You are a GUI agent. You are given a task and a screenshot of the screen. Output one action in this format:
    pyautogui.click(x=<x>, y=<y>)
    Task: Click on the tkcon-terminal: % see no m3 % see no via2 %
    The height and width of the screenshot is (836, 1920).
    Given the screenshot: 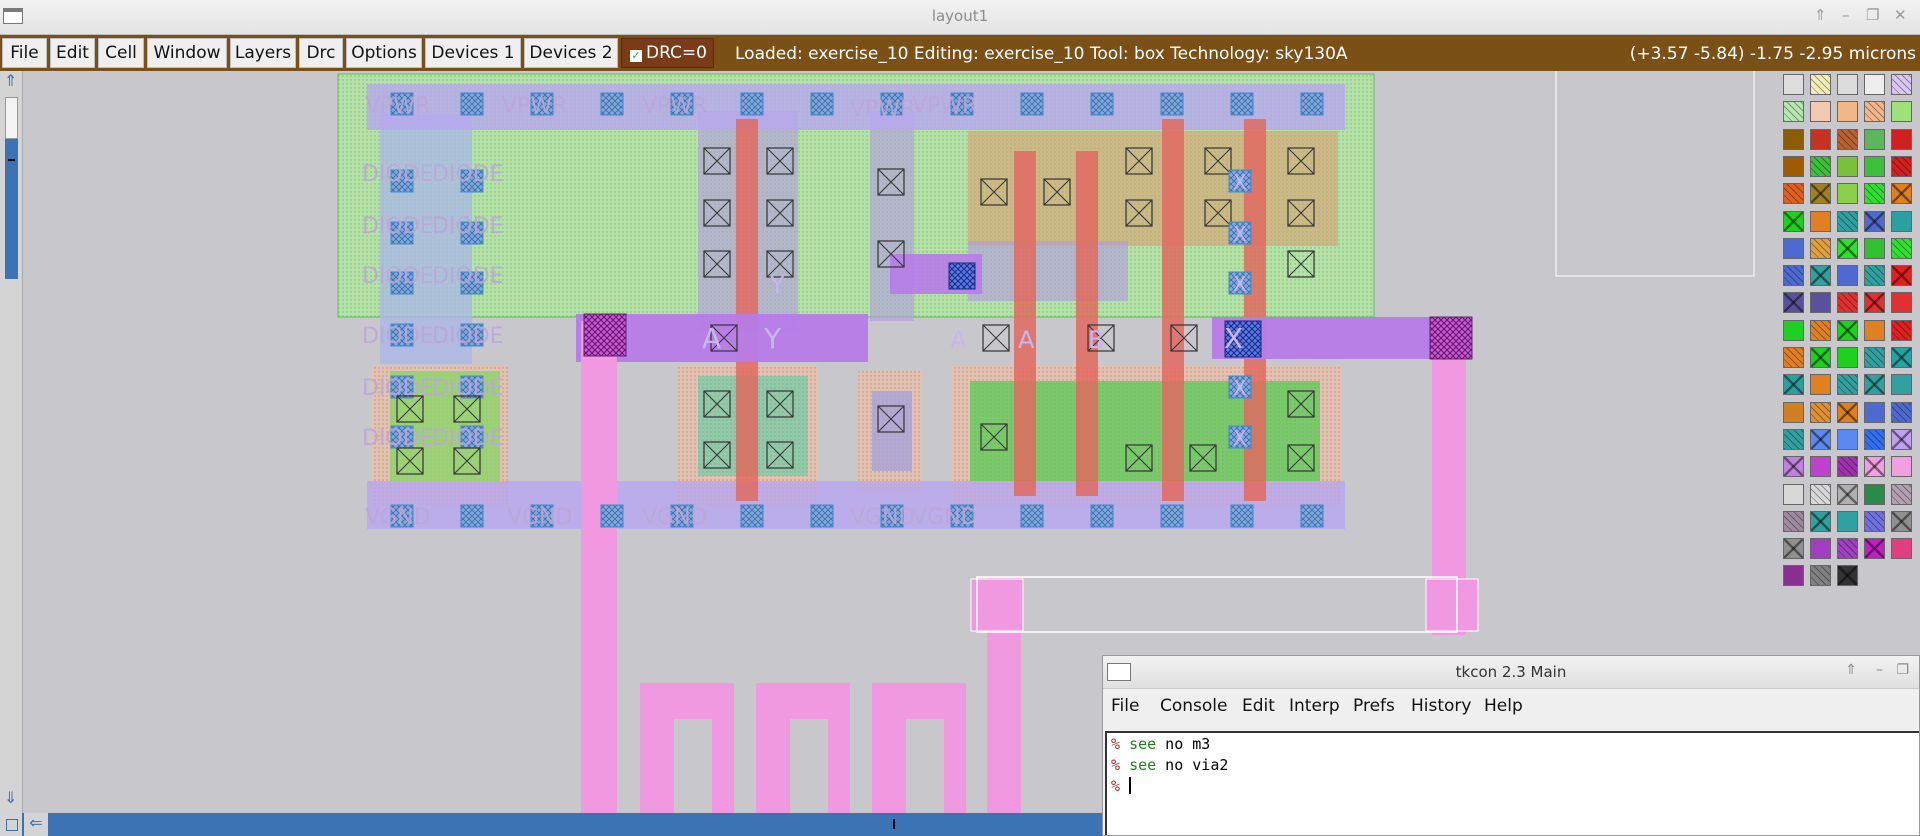 What is the action you would take?
    pyautogui.click(x=1512, y=783)
    